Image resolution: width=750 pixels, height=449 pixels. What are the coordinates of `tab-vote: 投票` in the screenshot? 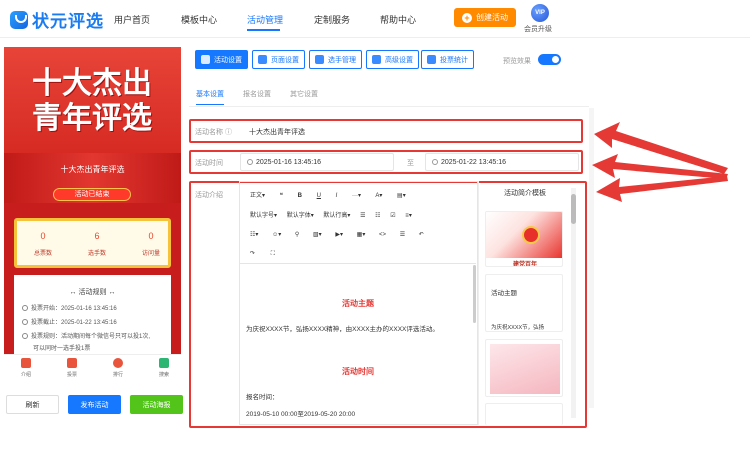 It's located at (72, 368).